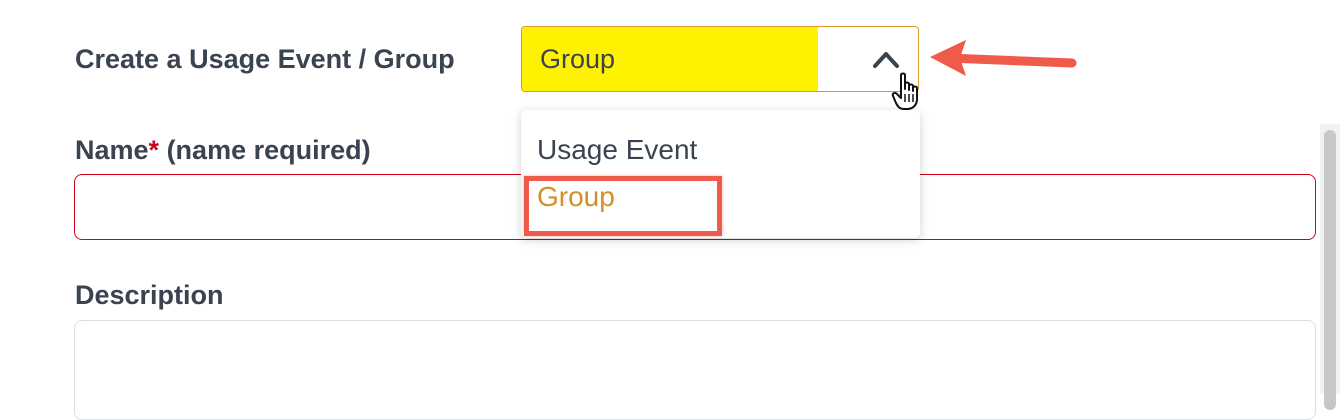  Describe the element at coordinates (265, 59) in the screenshot. I see `usage-type-label: Create a Usage Event / Group` at that location.